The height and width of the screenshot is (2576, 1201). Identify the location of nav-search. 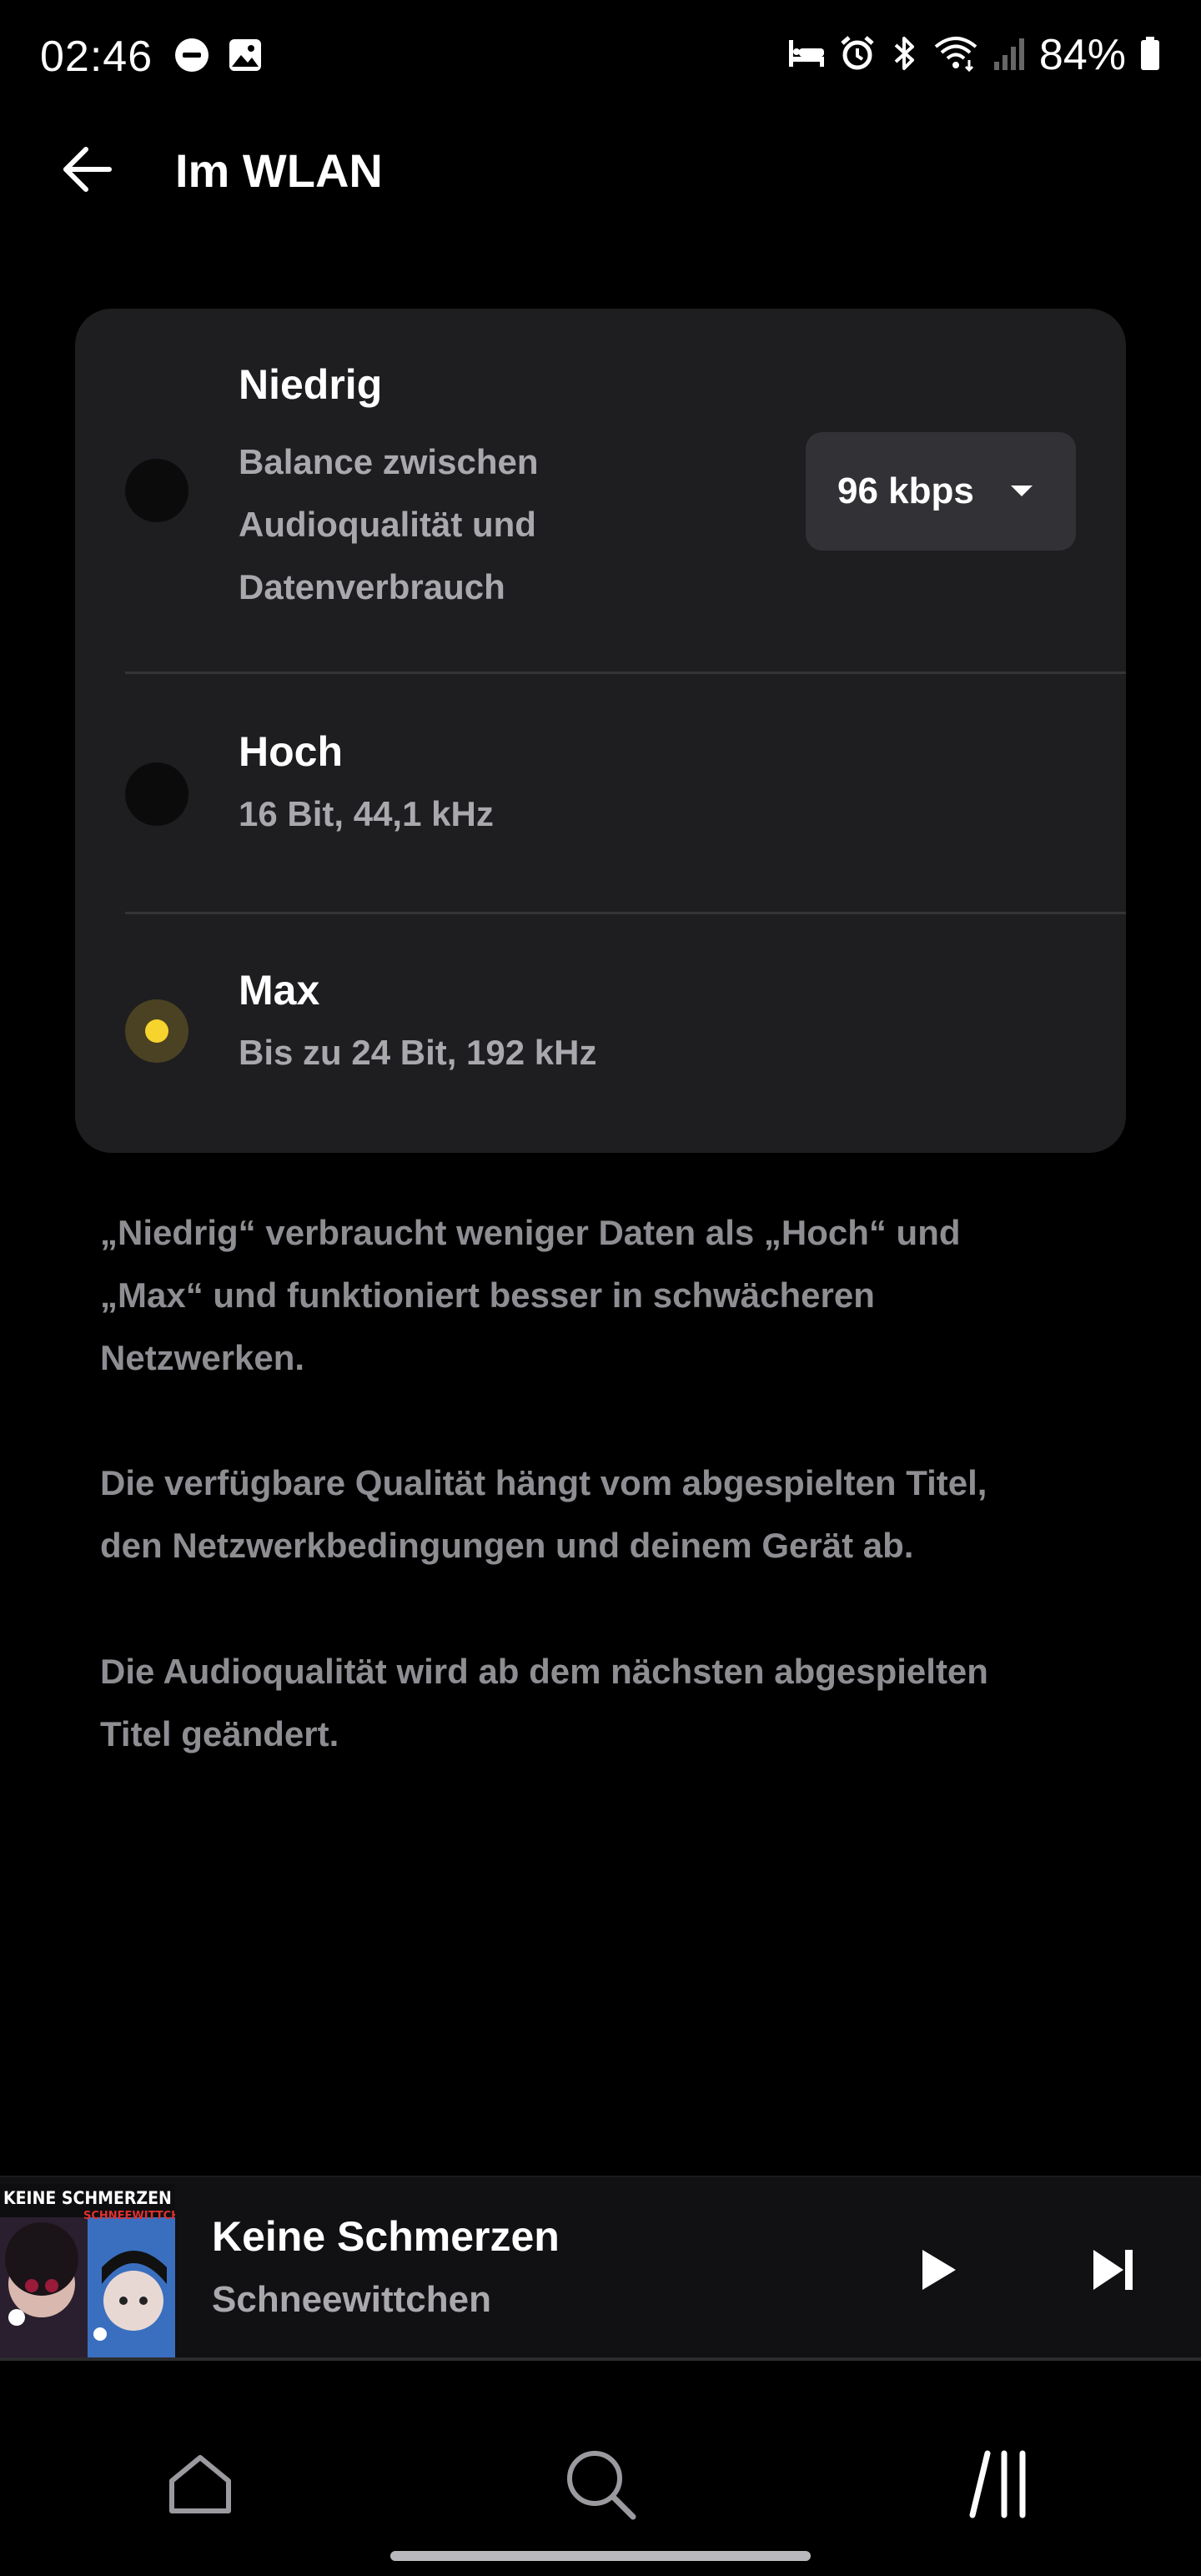
(601, 2486).